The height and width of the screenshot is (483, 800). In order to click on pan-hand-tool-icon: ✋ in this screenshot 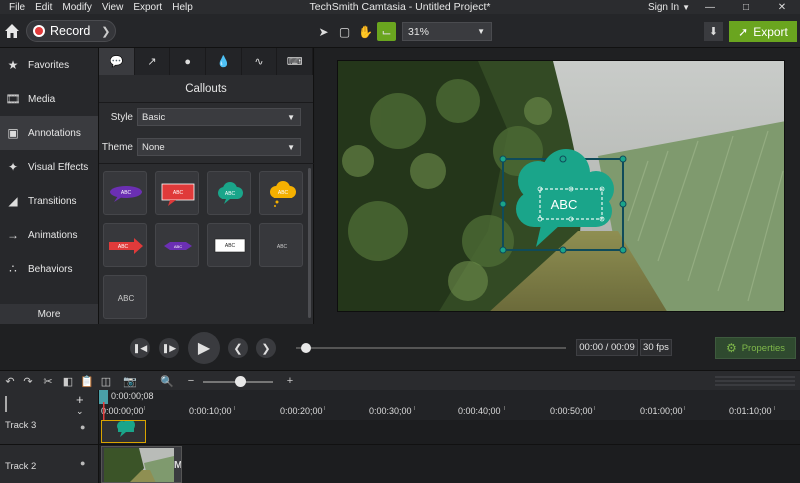, I will do `click(365, 31)`.